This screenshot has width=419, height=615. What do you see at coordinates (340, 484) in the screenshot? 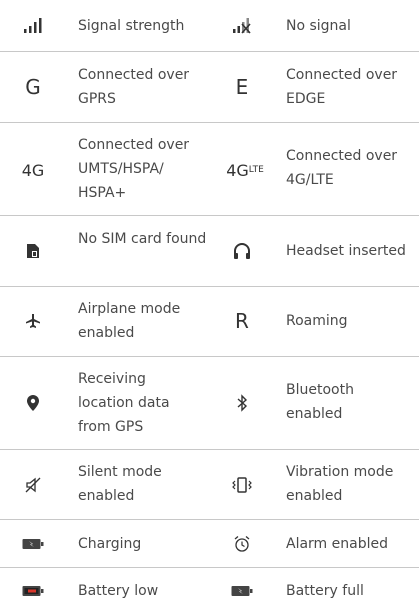
I see `icon-label: Vibration mode enabled` at bounding box center [340, 484].